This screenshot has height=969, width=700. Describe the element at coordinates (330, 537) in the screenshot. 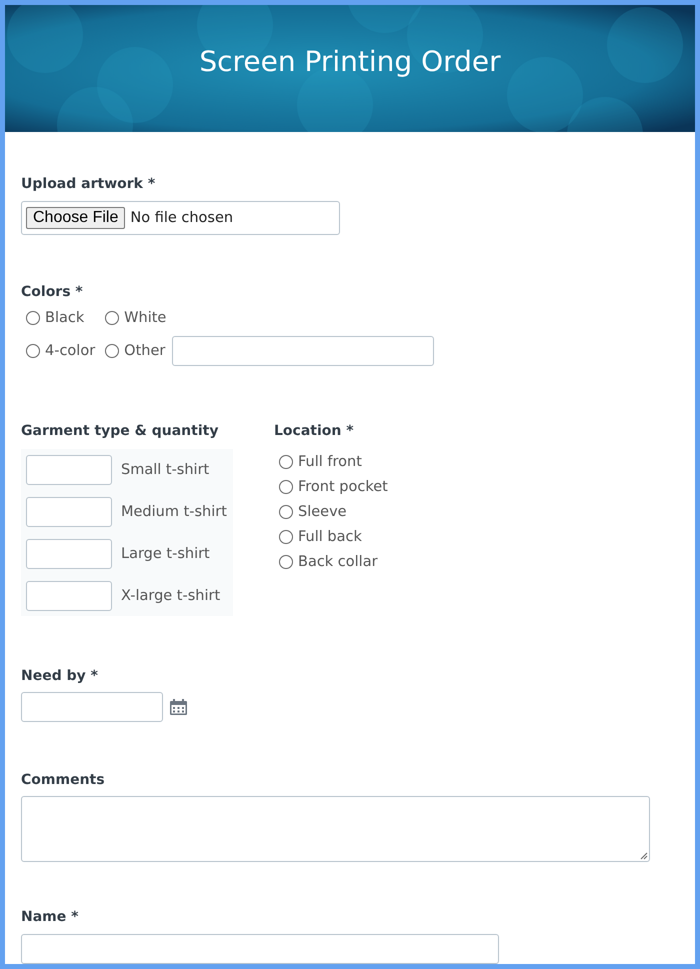

I see `option-label: Full back` at that location.